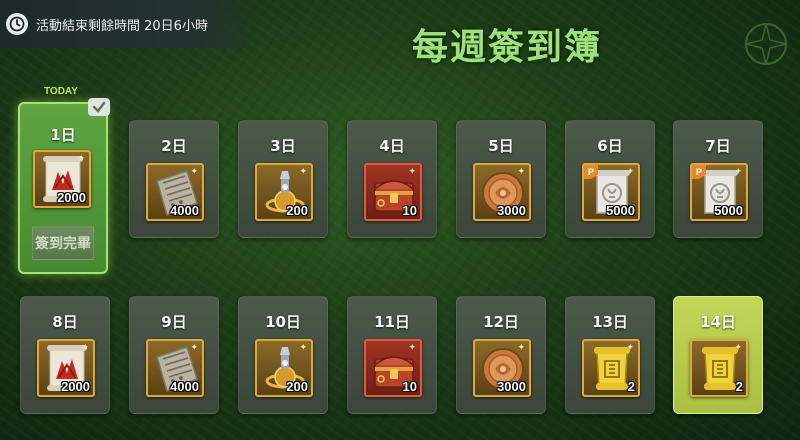 This screenshot has width=800, height=440. I want to click on day-label: 13日, so click(610, 322).